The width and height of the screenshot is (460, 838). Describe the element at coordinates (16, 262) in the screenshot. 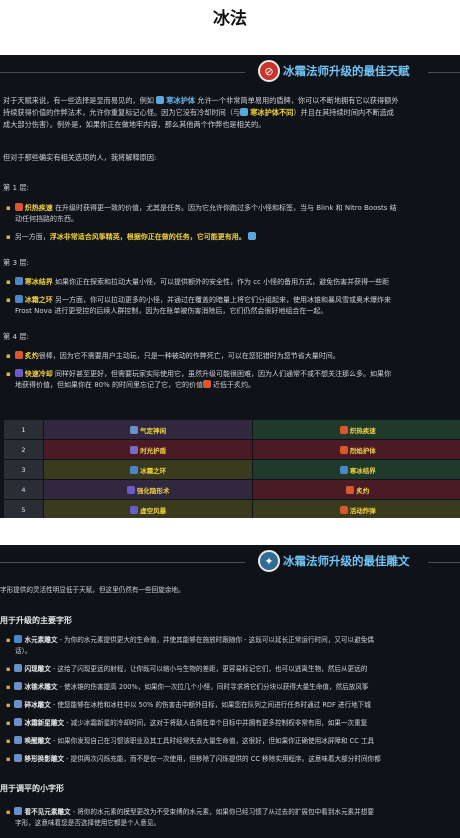

I see `tier3-label: 第 3 层:` at that location.